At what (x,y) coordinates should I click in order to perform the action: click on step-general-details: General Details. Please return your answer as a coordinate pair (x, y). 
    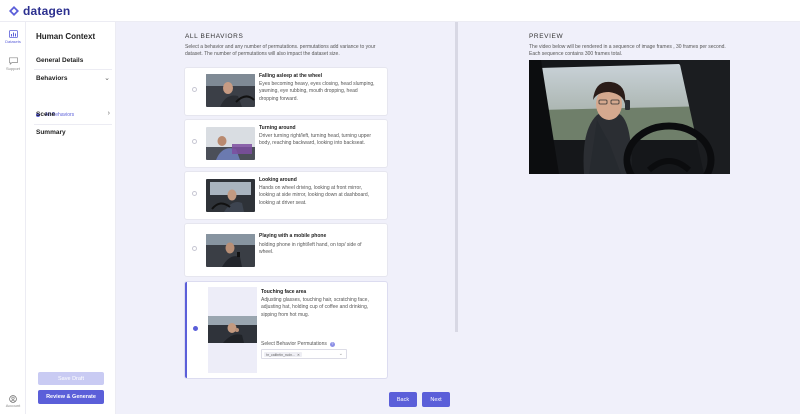
    Looking at the image, I should click on (74, 60).